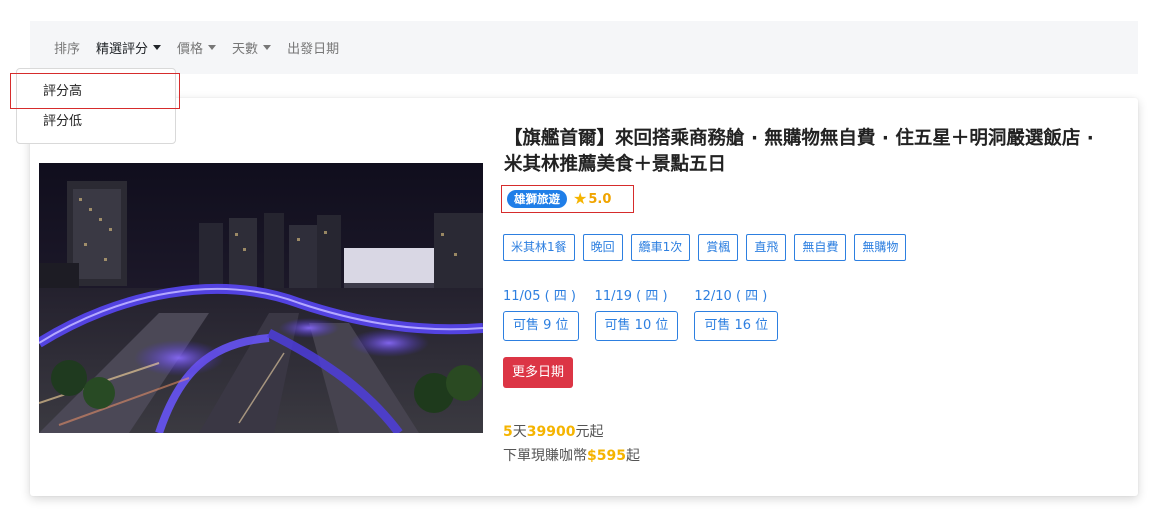 The width and height of the screenshot is (1159, 514). I want to click on seats-available-button: 可售 9 位, so click(541, 326).